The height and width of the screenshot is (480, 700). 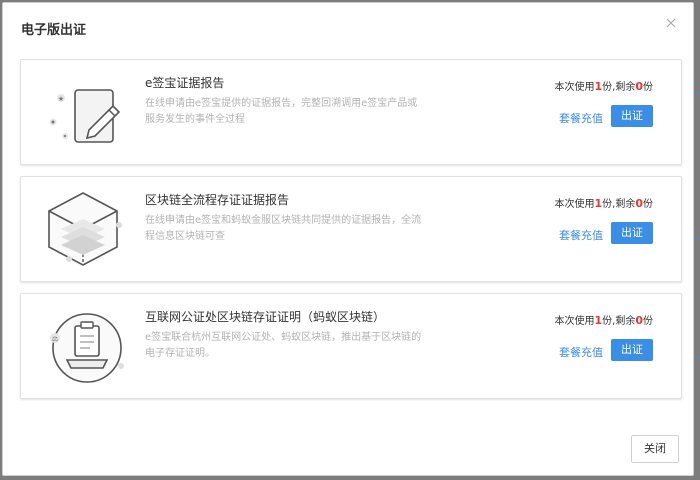 I want to click on card-description: 在线申请由e签宝和蚂蚁金服区块链共同提供的证据报告，全流程信息区块链可查, so click(x=283, y=228).